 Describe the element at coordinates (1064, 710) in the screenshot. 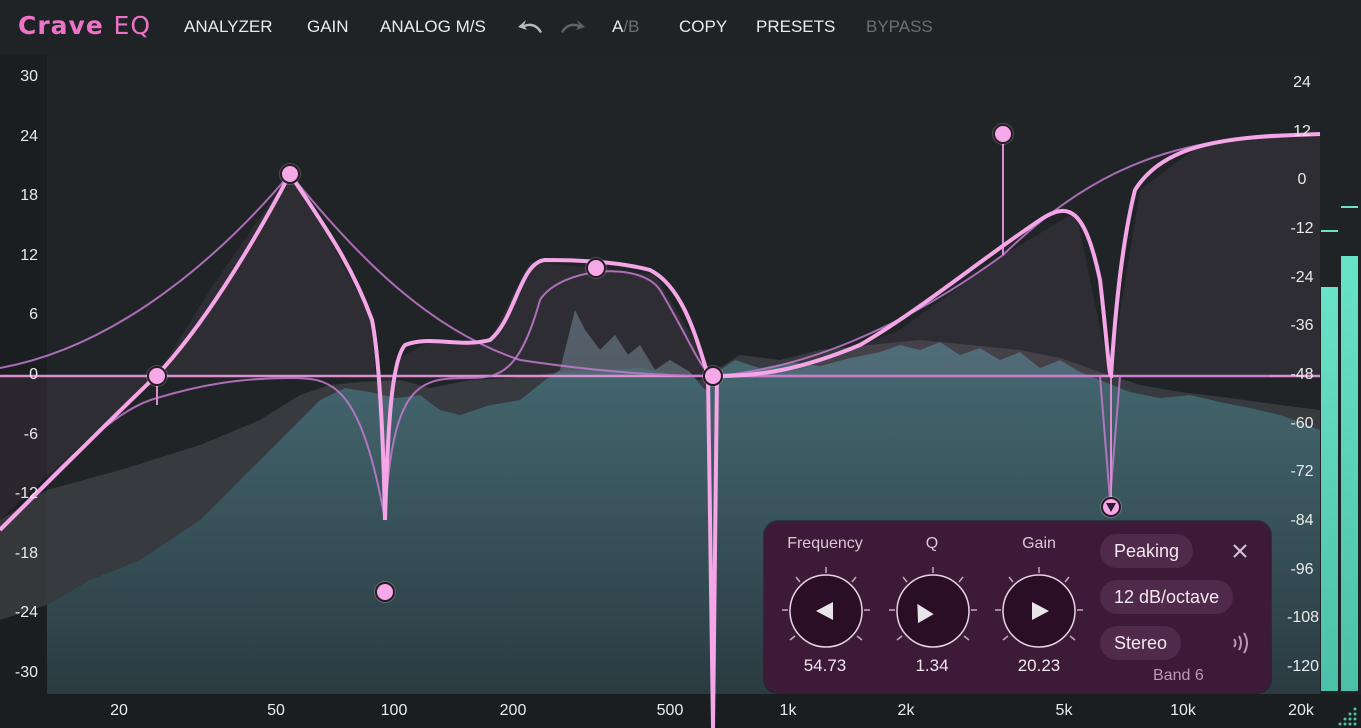

I see `x-tick: 5k` at that location.